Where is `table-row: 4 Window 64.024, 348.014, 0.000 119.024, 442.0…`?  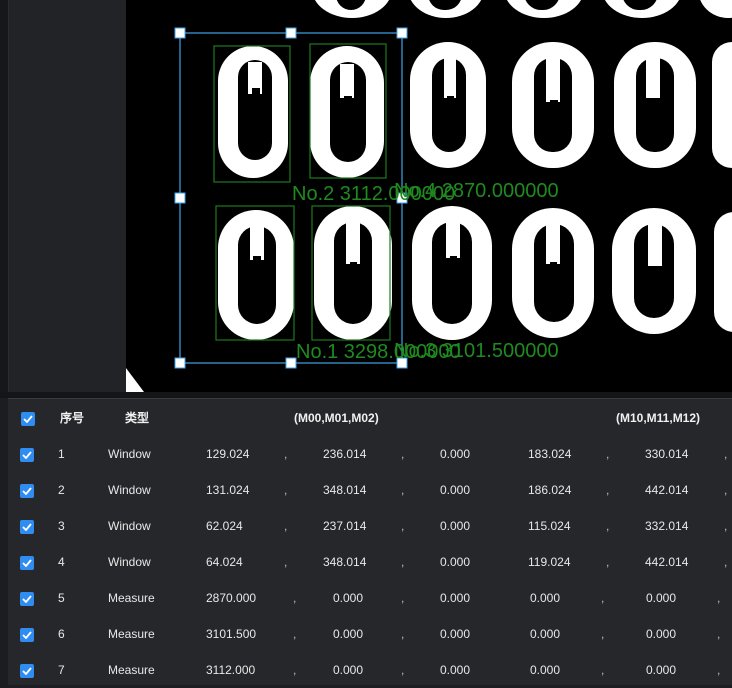 table-row: 4 Window 64.024, 348.014, 0.000 119.024, 442.0… is located at coordinates (370, 562).